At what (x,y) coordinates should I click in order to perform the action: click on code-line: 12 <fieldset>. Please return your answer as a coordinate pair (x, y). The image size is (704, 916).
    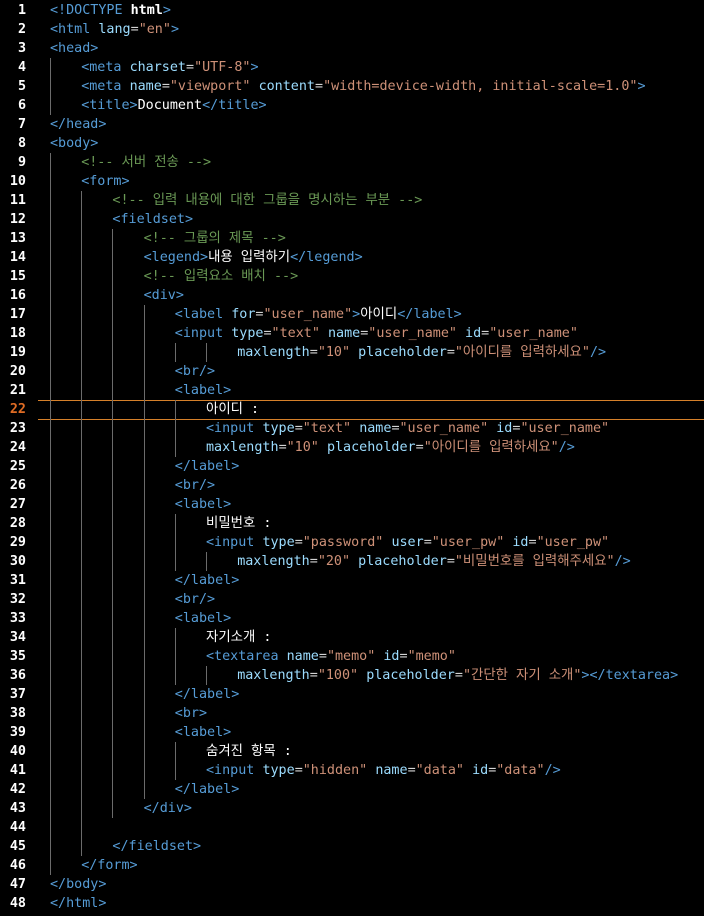
    Looking at the image, I should click on (352, 219).